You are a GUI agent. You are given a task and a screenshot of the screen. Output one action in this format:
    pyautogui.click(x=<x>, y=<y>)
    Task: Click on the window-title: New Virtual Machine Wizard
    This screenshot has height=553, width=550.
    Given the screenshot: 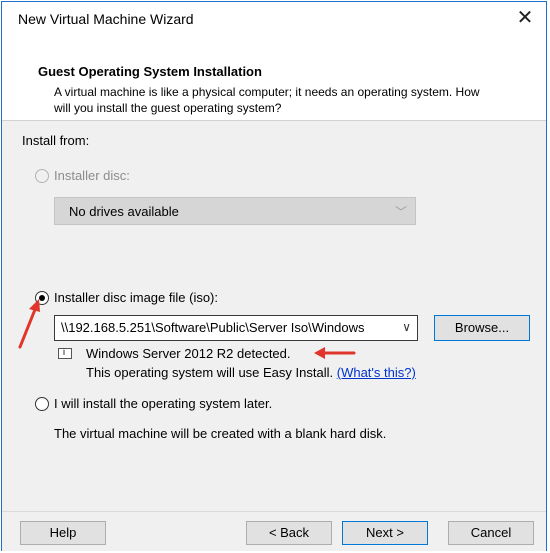 What is the action you would take?
    pyautogui.click(x=106, y=19)
    